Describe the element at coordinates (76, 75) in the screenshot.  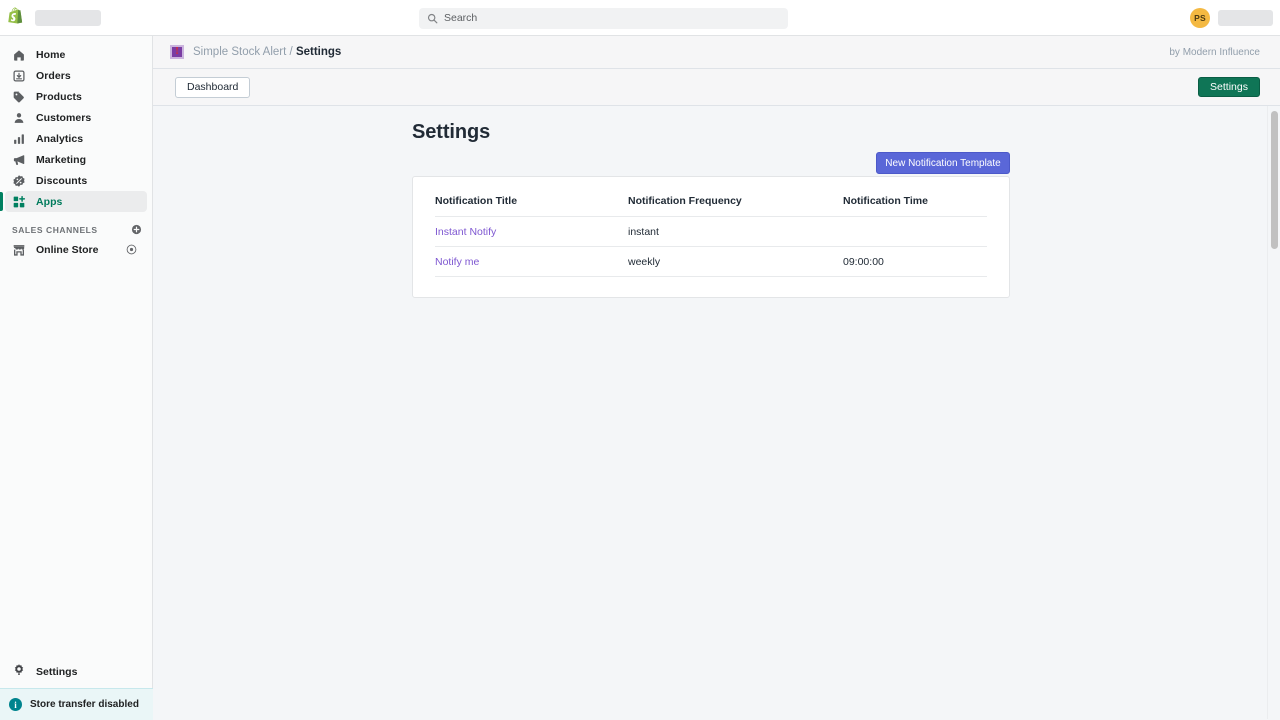
I see `sidebar-item-orders: Orders` at that location.